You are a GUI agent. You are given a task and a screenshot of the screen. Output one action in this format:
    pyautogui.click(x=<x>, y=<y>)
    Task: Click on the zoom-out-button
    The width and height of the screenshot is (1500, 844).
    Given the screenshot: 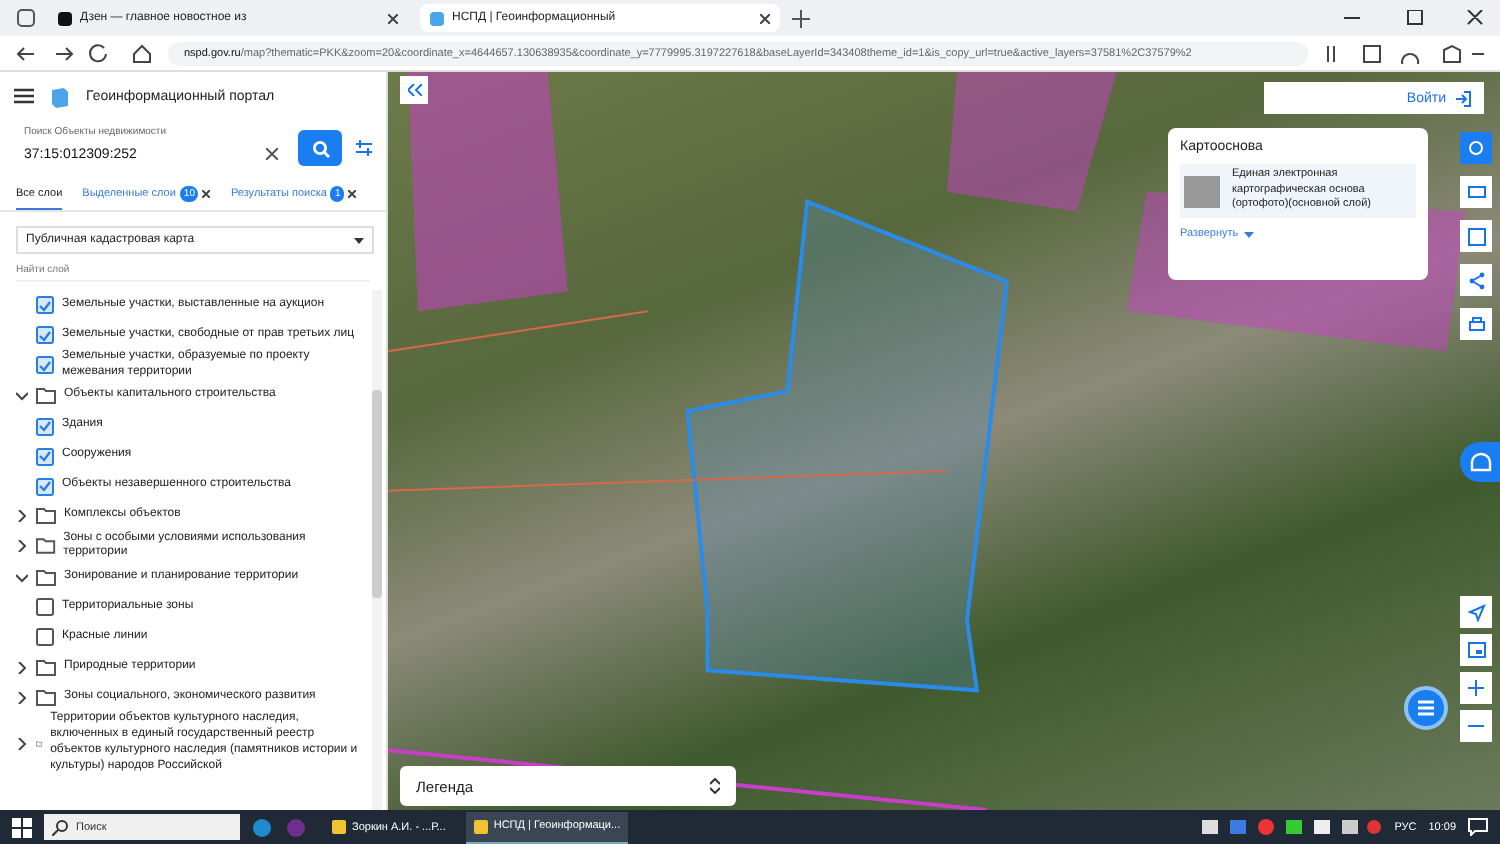 What is the action you would take?
    pyautogui.click(x=1476, y=726)
    